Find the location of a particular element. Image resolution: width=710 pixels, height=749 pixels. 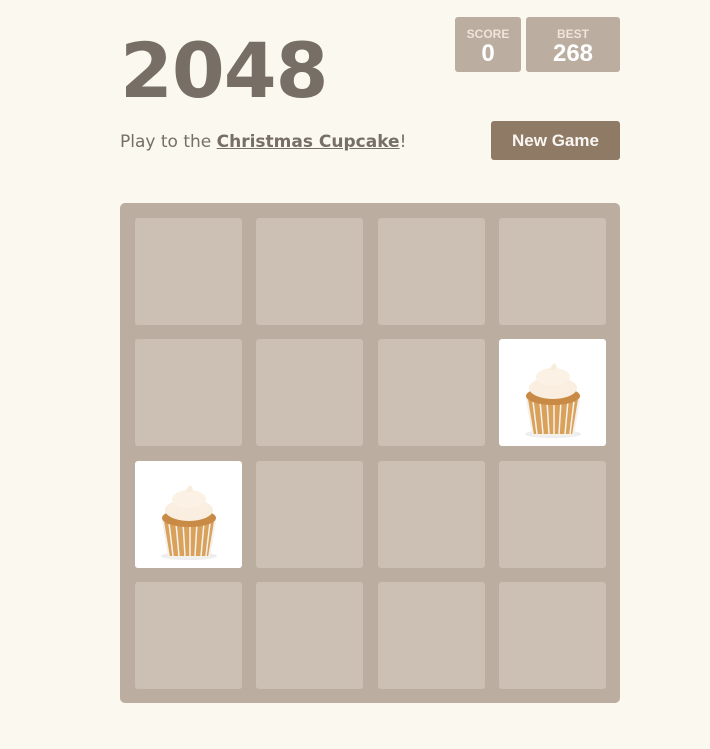

game-intro: Play to the Christmas Cupcake! is located at coordinates (263, 142).